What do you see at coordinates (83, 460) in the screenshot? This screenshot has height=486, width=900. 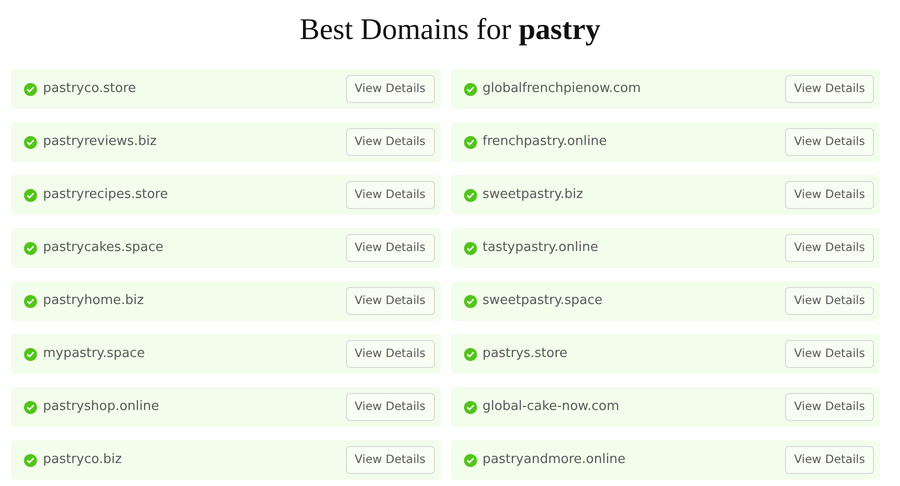 I see `domain-name: pastryco.biz` at bounding box center [83, 460].